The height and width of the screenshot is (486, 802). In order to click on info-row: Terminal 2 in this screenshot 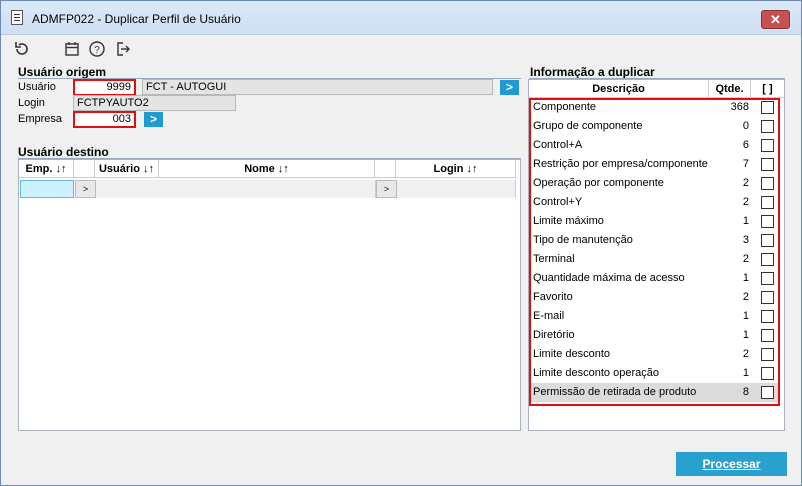, I will do `click(655, 259)`.